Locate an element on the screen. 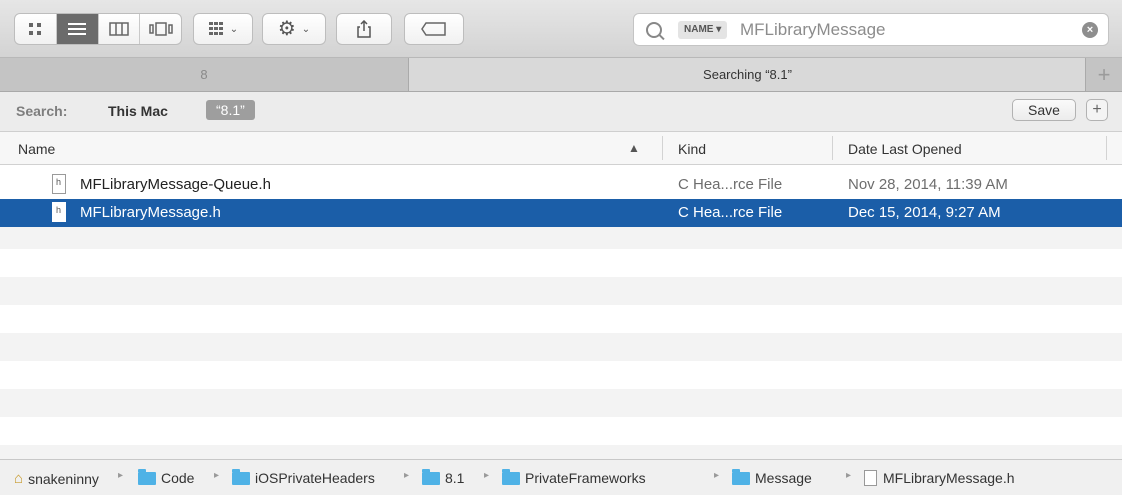 This screenshot has width=1122, height=495. sort-ascending-icon: ▲ is located at coordinates (634, 148).